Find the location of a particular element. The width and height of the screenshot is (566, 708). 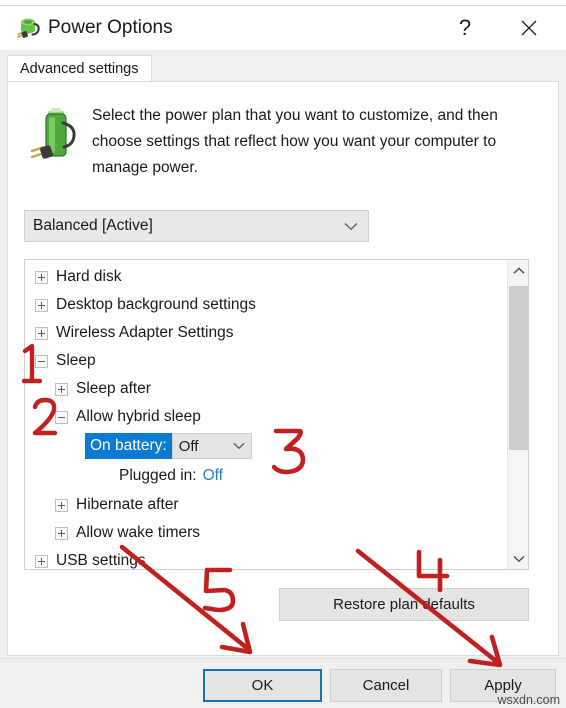

tree-row-sleep: Sleep is located at coordinates (265, 361).